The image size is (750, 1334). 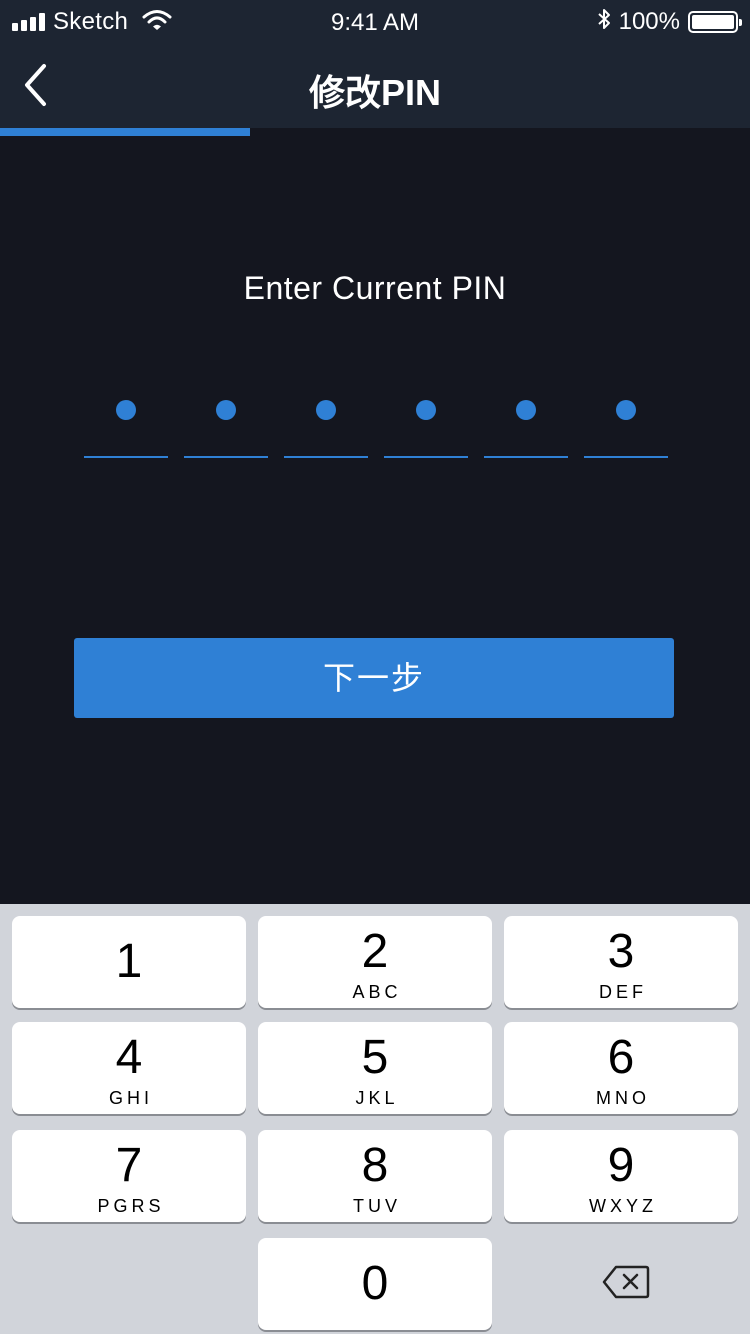 I want to click on key-letters: TUV, so click(x=377, y=1206).